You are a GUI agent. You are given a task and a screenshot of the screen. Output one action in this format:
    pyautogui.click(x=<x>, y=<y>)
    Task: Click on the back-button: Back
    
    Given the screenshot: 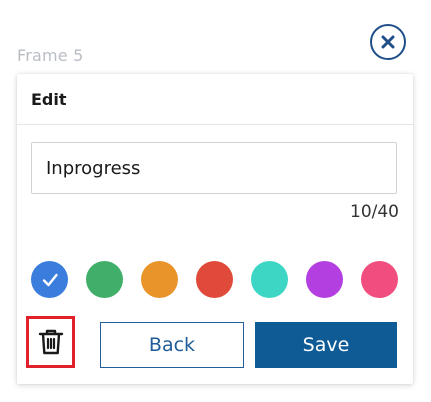 What is the action you would take?
    pyautogui.click(x=172, y=345)
    